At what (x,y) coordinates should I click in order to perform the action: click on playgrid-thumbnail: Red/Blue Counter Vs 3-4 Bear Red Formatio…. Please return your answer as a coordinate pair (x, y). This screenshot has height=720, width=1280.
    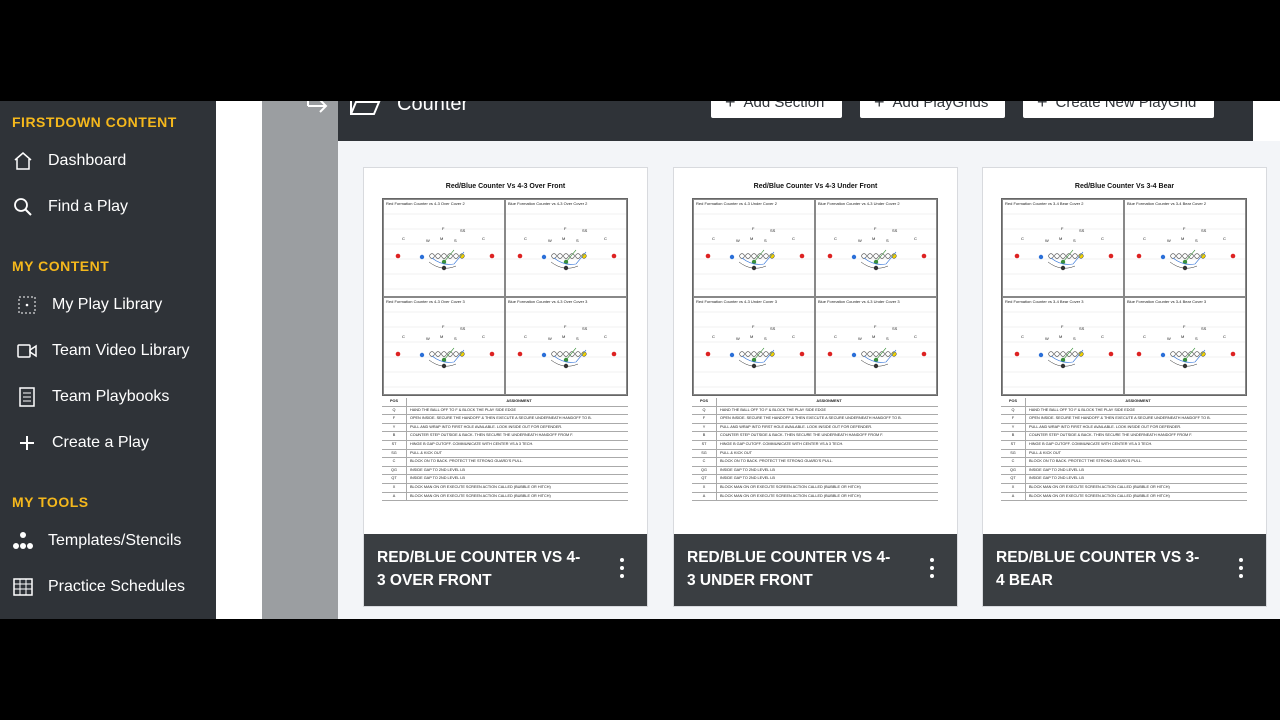
    Looking at the image, I should click on (1124, 350).